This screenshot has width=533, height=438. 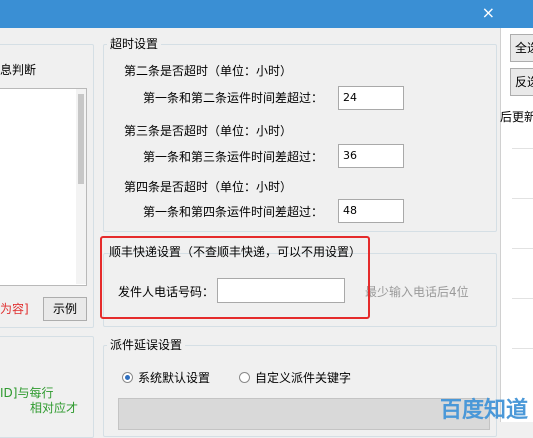 I want to click on red-content-label: 为容], so click(x=14, y=309).